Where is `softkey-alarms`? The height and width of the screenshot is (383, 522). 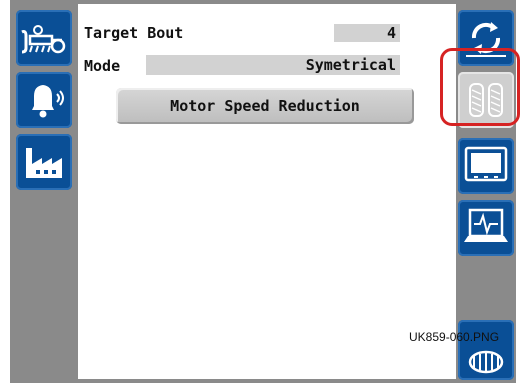 softkey-alarms is located at coordinates (44, 100).